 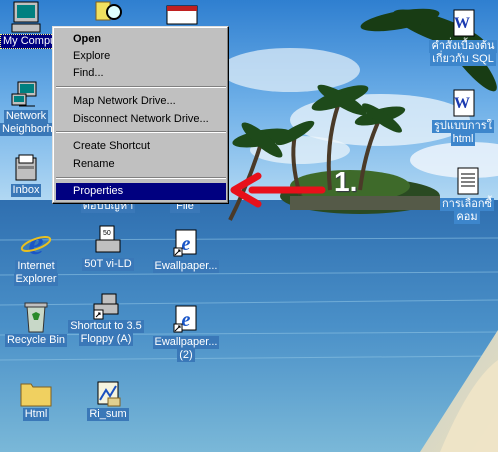 I want to click on chart-document-icon, so click(x=109, y=394).